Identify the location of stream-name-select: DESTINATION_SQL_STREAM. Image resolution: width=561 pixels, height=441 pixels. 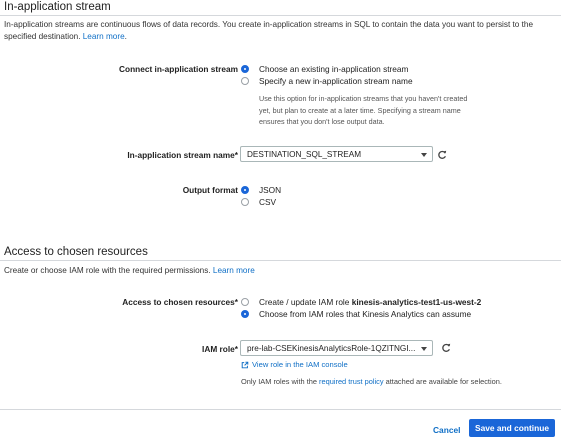
(336, 154).